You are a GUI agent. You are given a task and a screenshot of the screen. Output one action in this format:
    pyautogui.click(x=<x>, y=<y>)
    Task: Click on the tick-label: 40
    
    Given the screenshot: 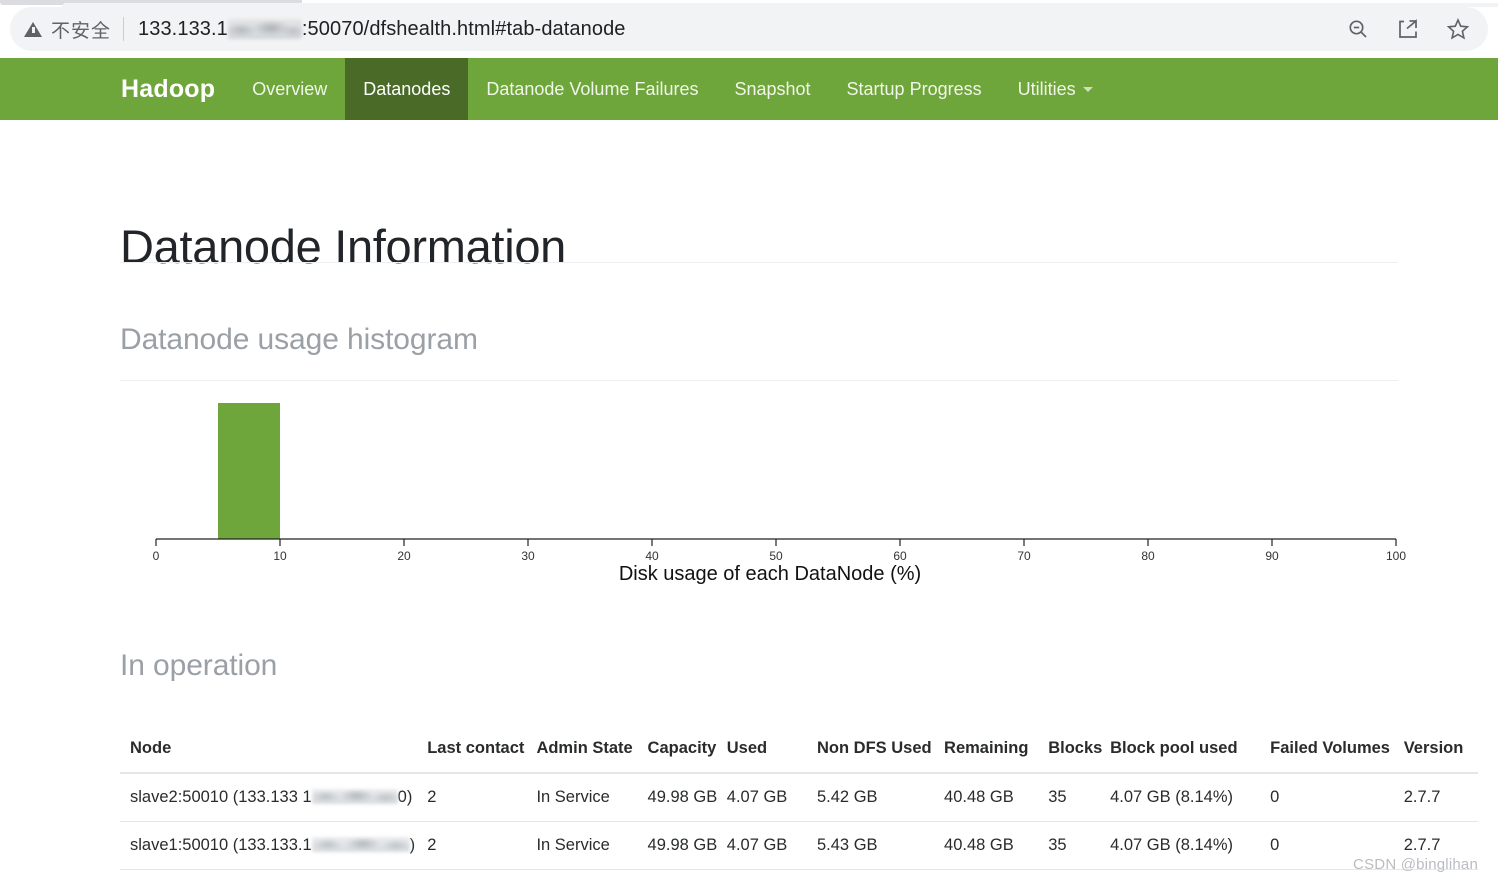 What is the action you would take?
    pyautogui.click(x=652, y=556)
    